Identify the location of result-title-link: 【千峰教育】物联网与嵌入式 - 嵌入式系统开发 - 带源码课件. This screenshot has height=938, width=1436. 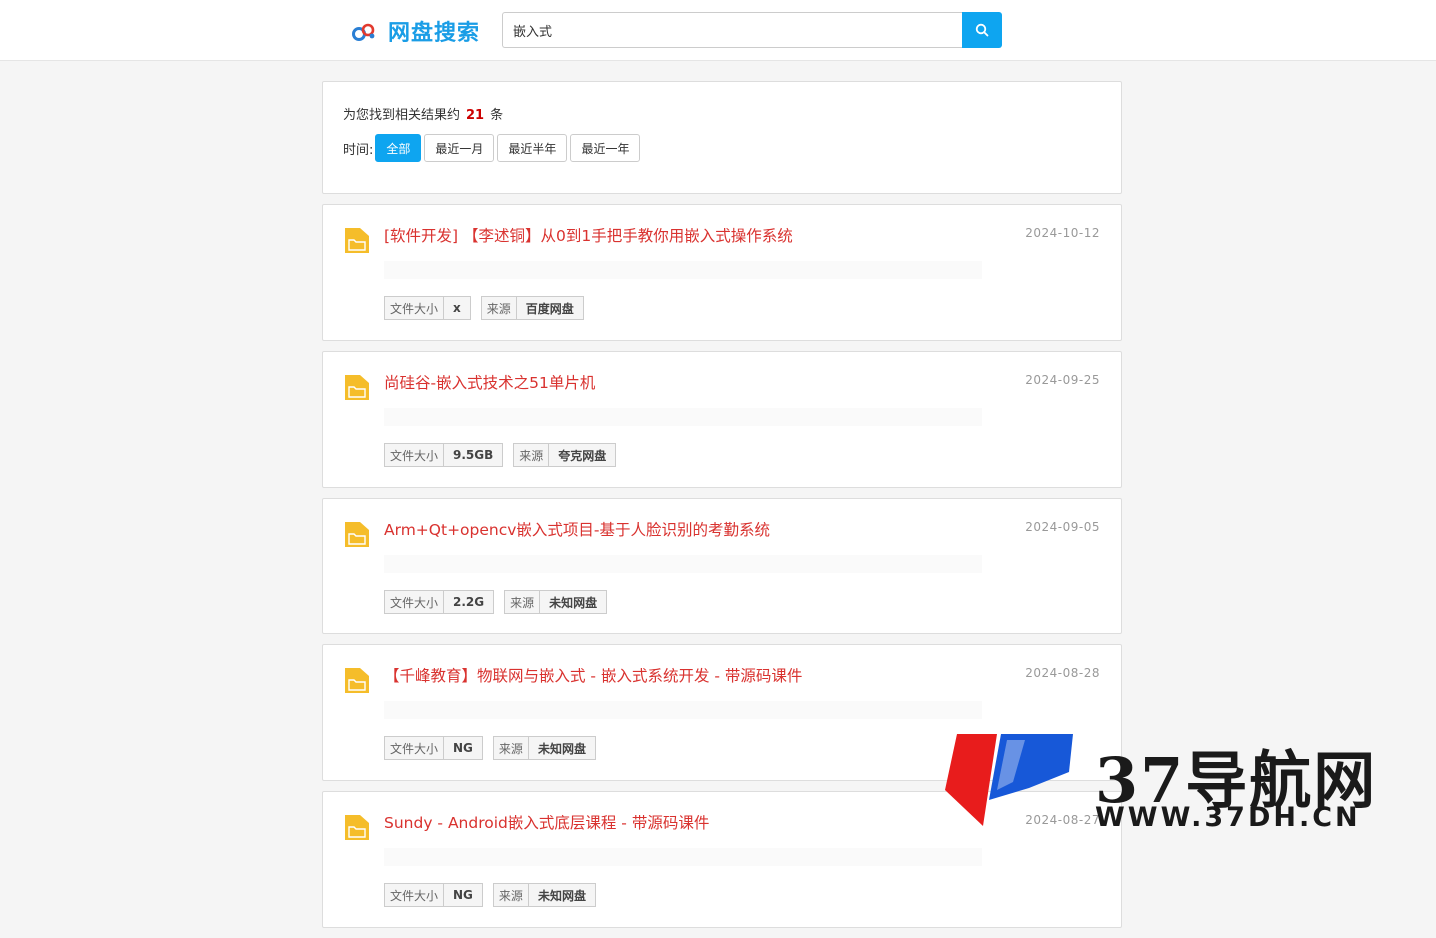
(593, 675).